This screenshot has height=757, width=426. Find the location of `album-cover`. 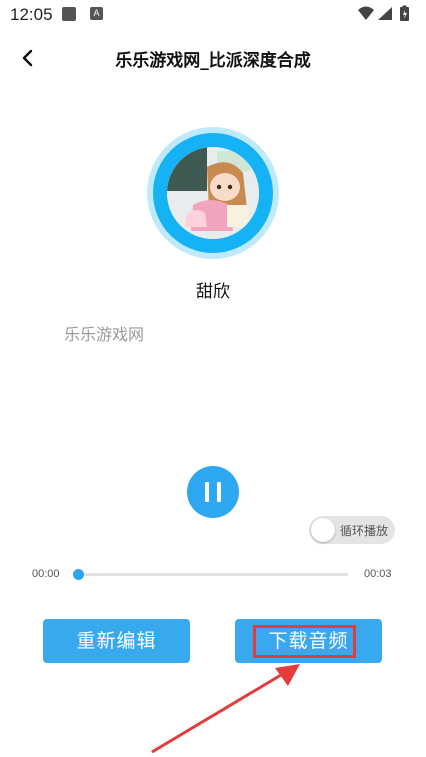

album-cover is located at coordinates (213, 193).